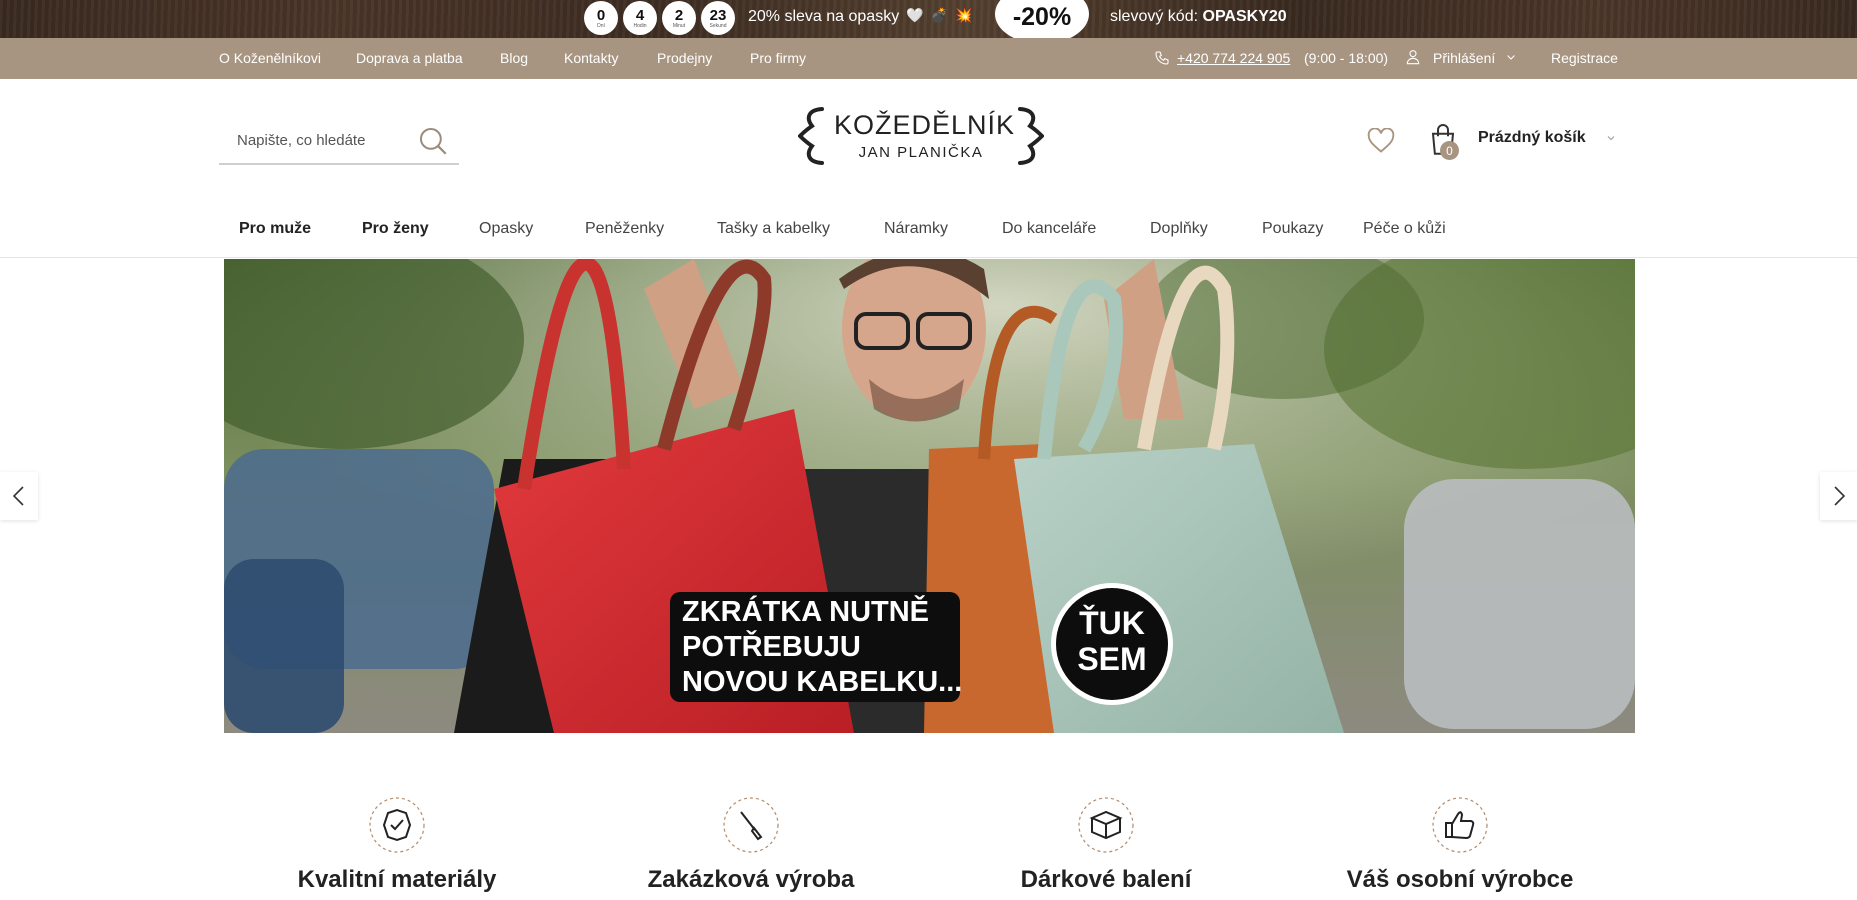 This screenshot has width=1857, height=900. What do you see at coordinates (964, 16) in the screenshot?
I see `explosion-emoji-icon: 💥` at bounding box center [964, 16].